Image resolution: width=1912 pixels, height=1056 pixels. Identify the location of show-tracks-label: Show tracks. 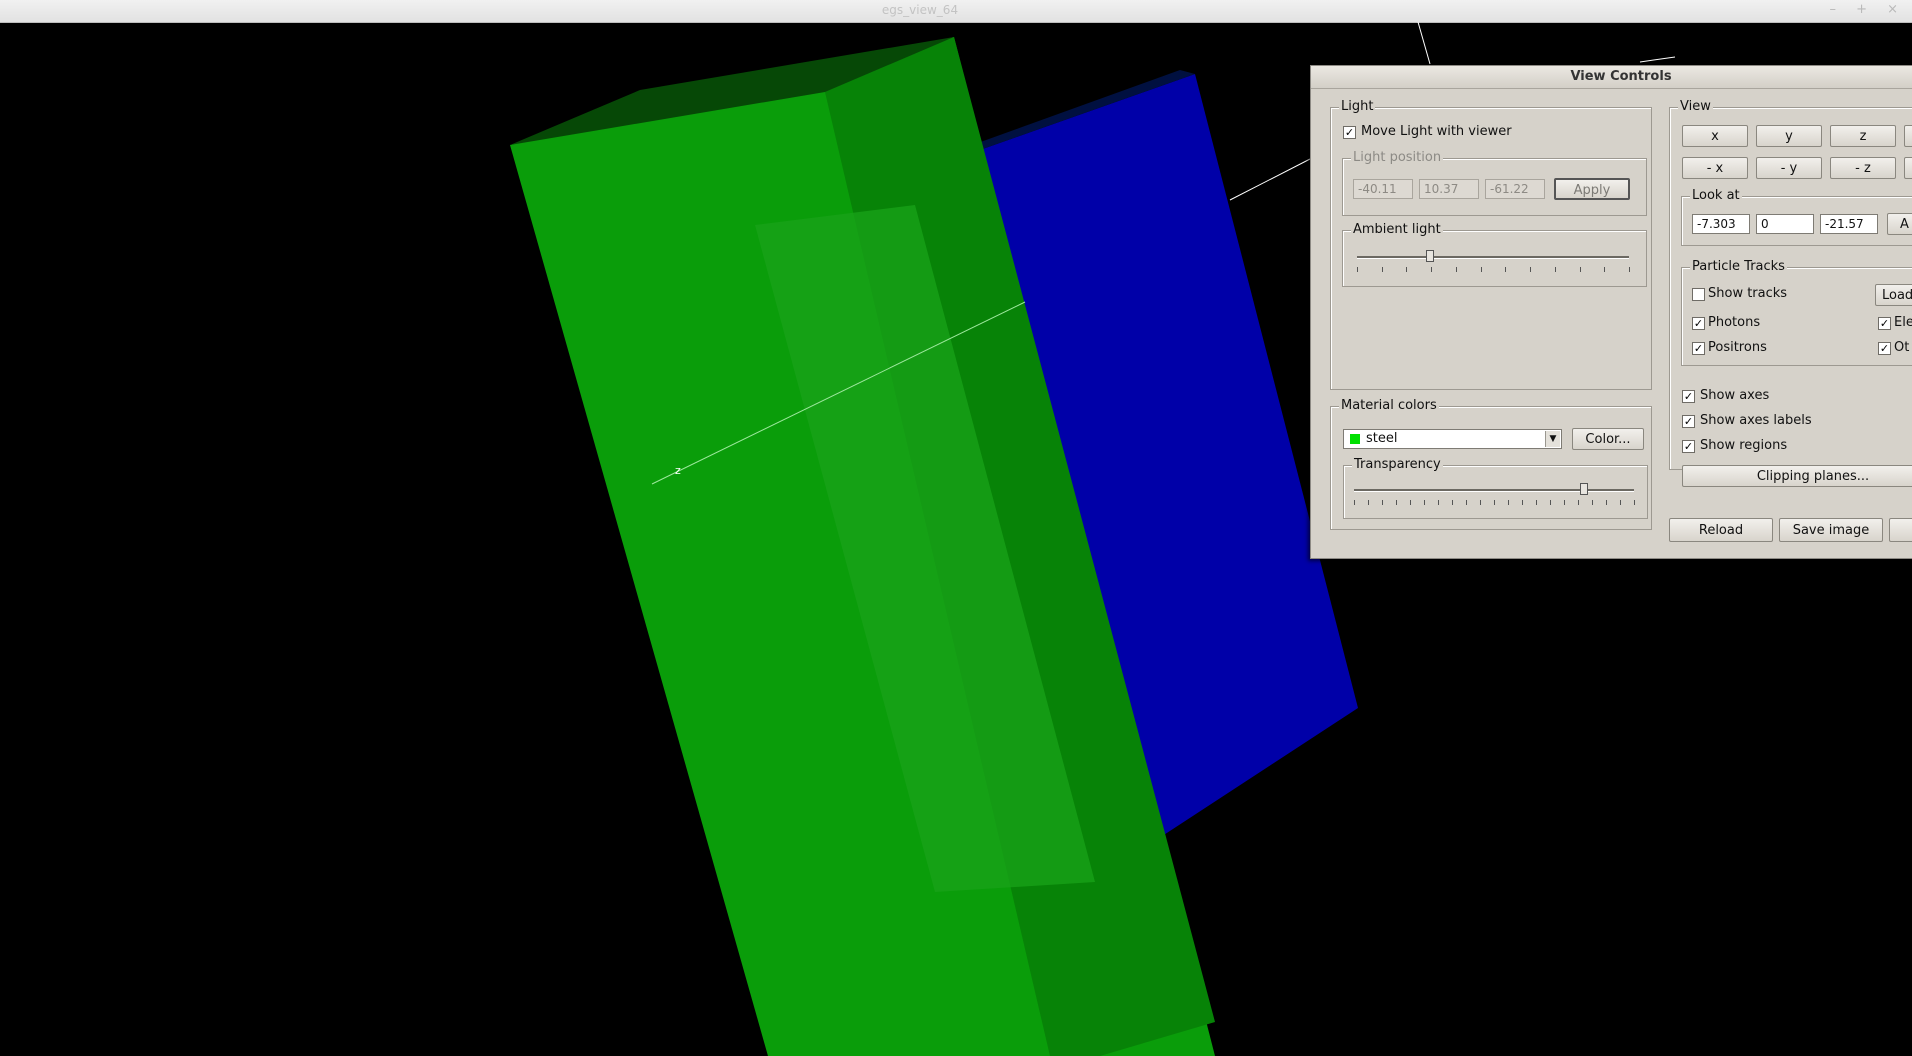
(1748, 293).